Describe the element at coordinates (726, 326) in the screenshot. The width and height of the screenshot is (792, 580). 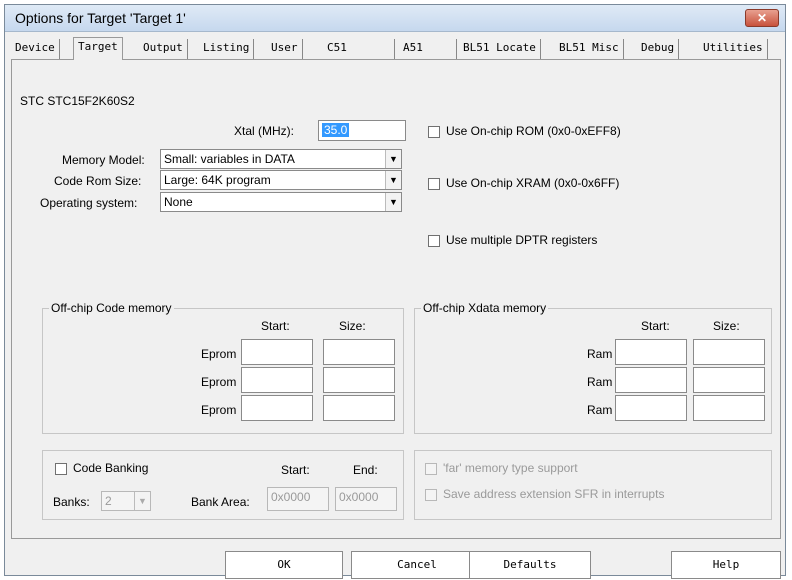
I see `xdata-size-header: Size:` at that location.